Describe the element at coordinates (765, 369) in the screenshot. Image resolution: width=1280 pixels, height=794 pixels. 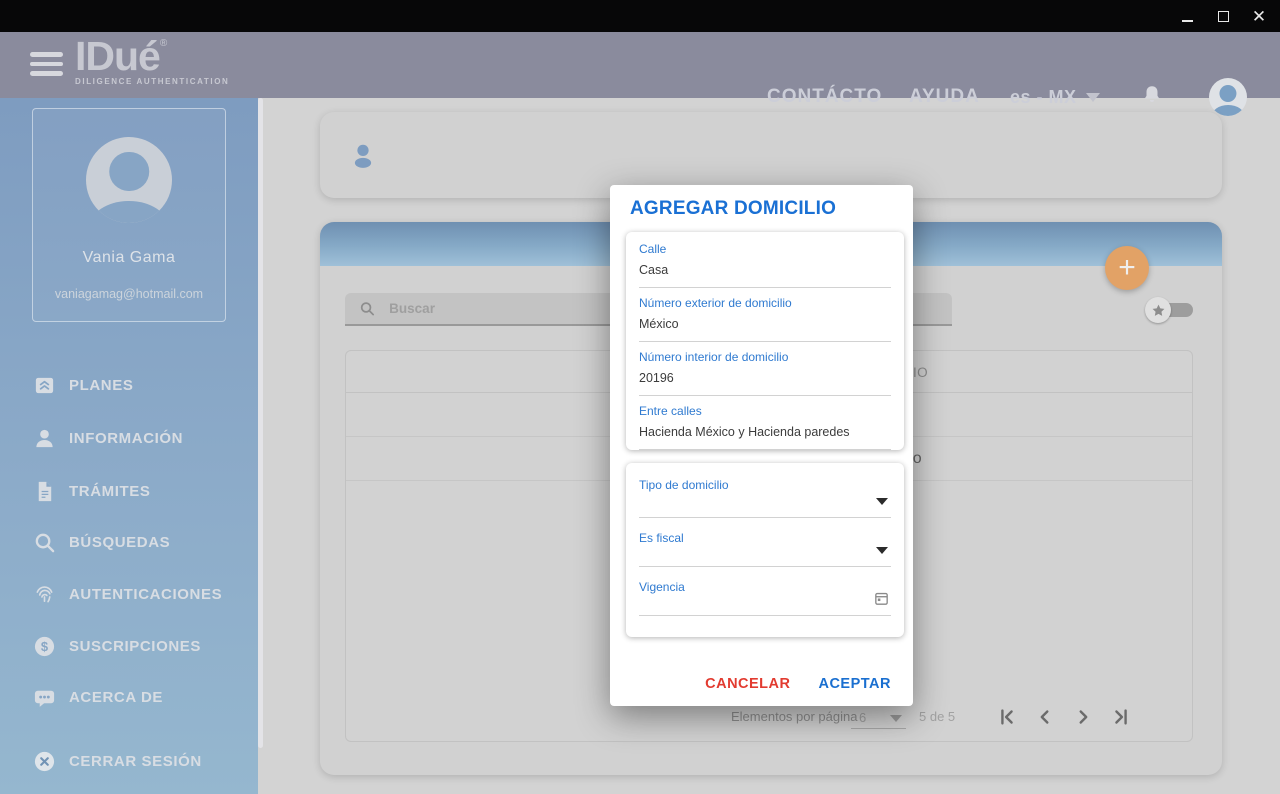
I see `field-numero-interior: Número interior de domicilio 20196` at that location.